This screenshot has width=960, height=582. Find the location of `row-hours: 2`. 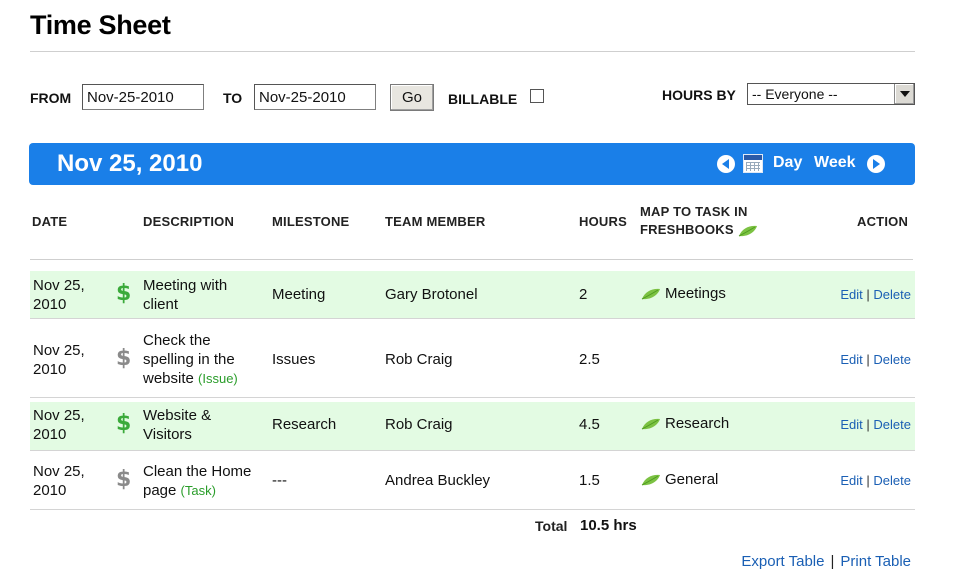

row-hours: 2 is located at coordinates (583, 294).